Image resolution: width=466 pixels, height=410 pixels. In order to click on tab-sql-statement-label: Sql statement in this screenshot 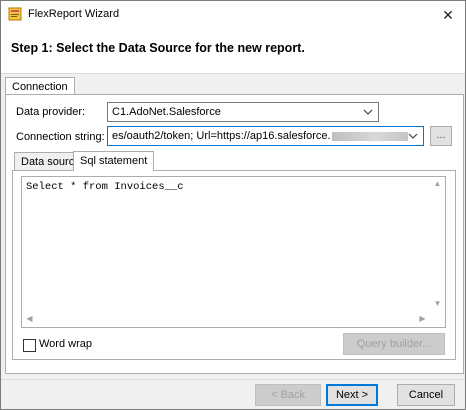, I will do `click(114, 161)`.